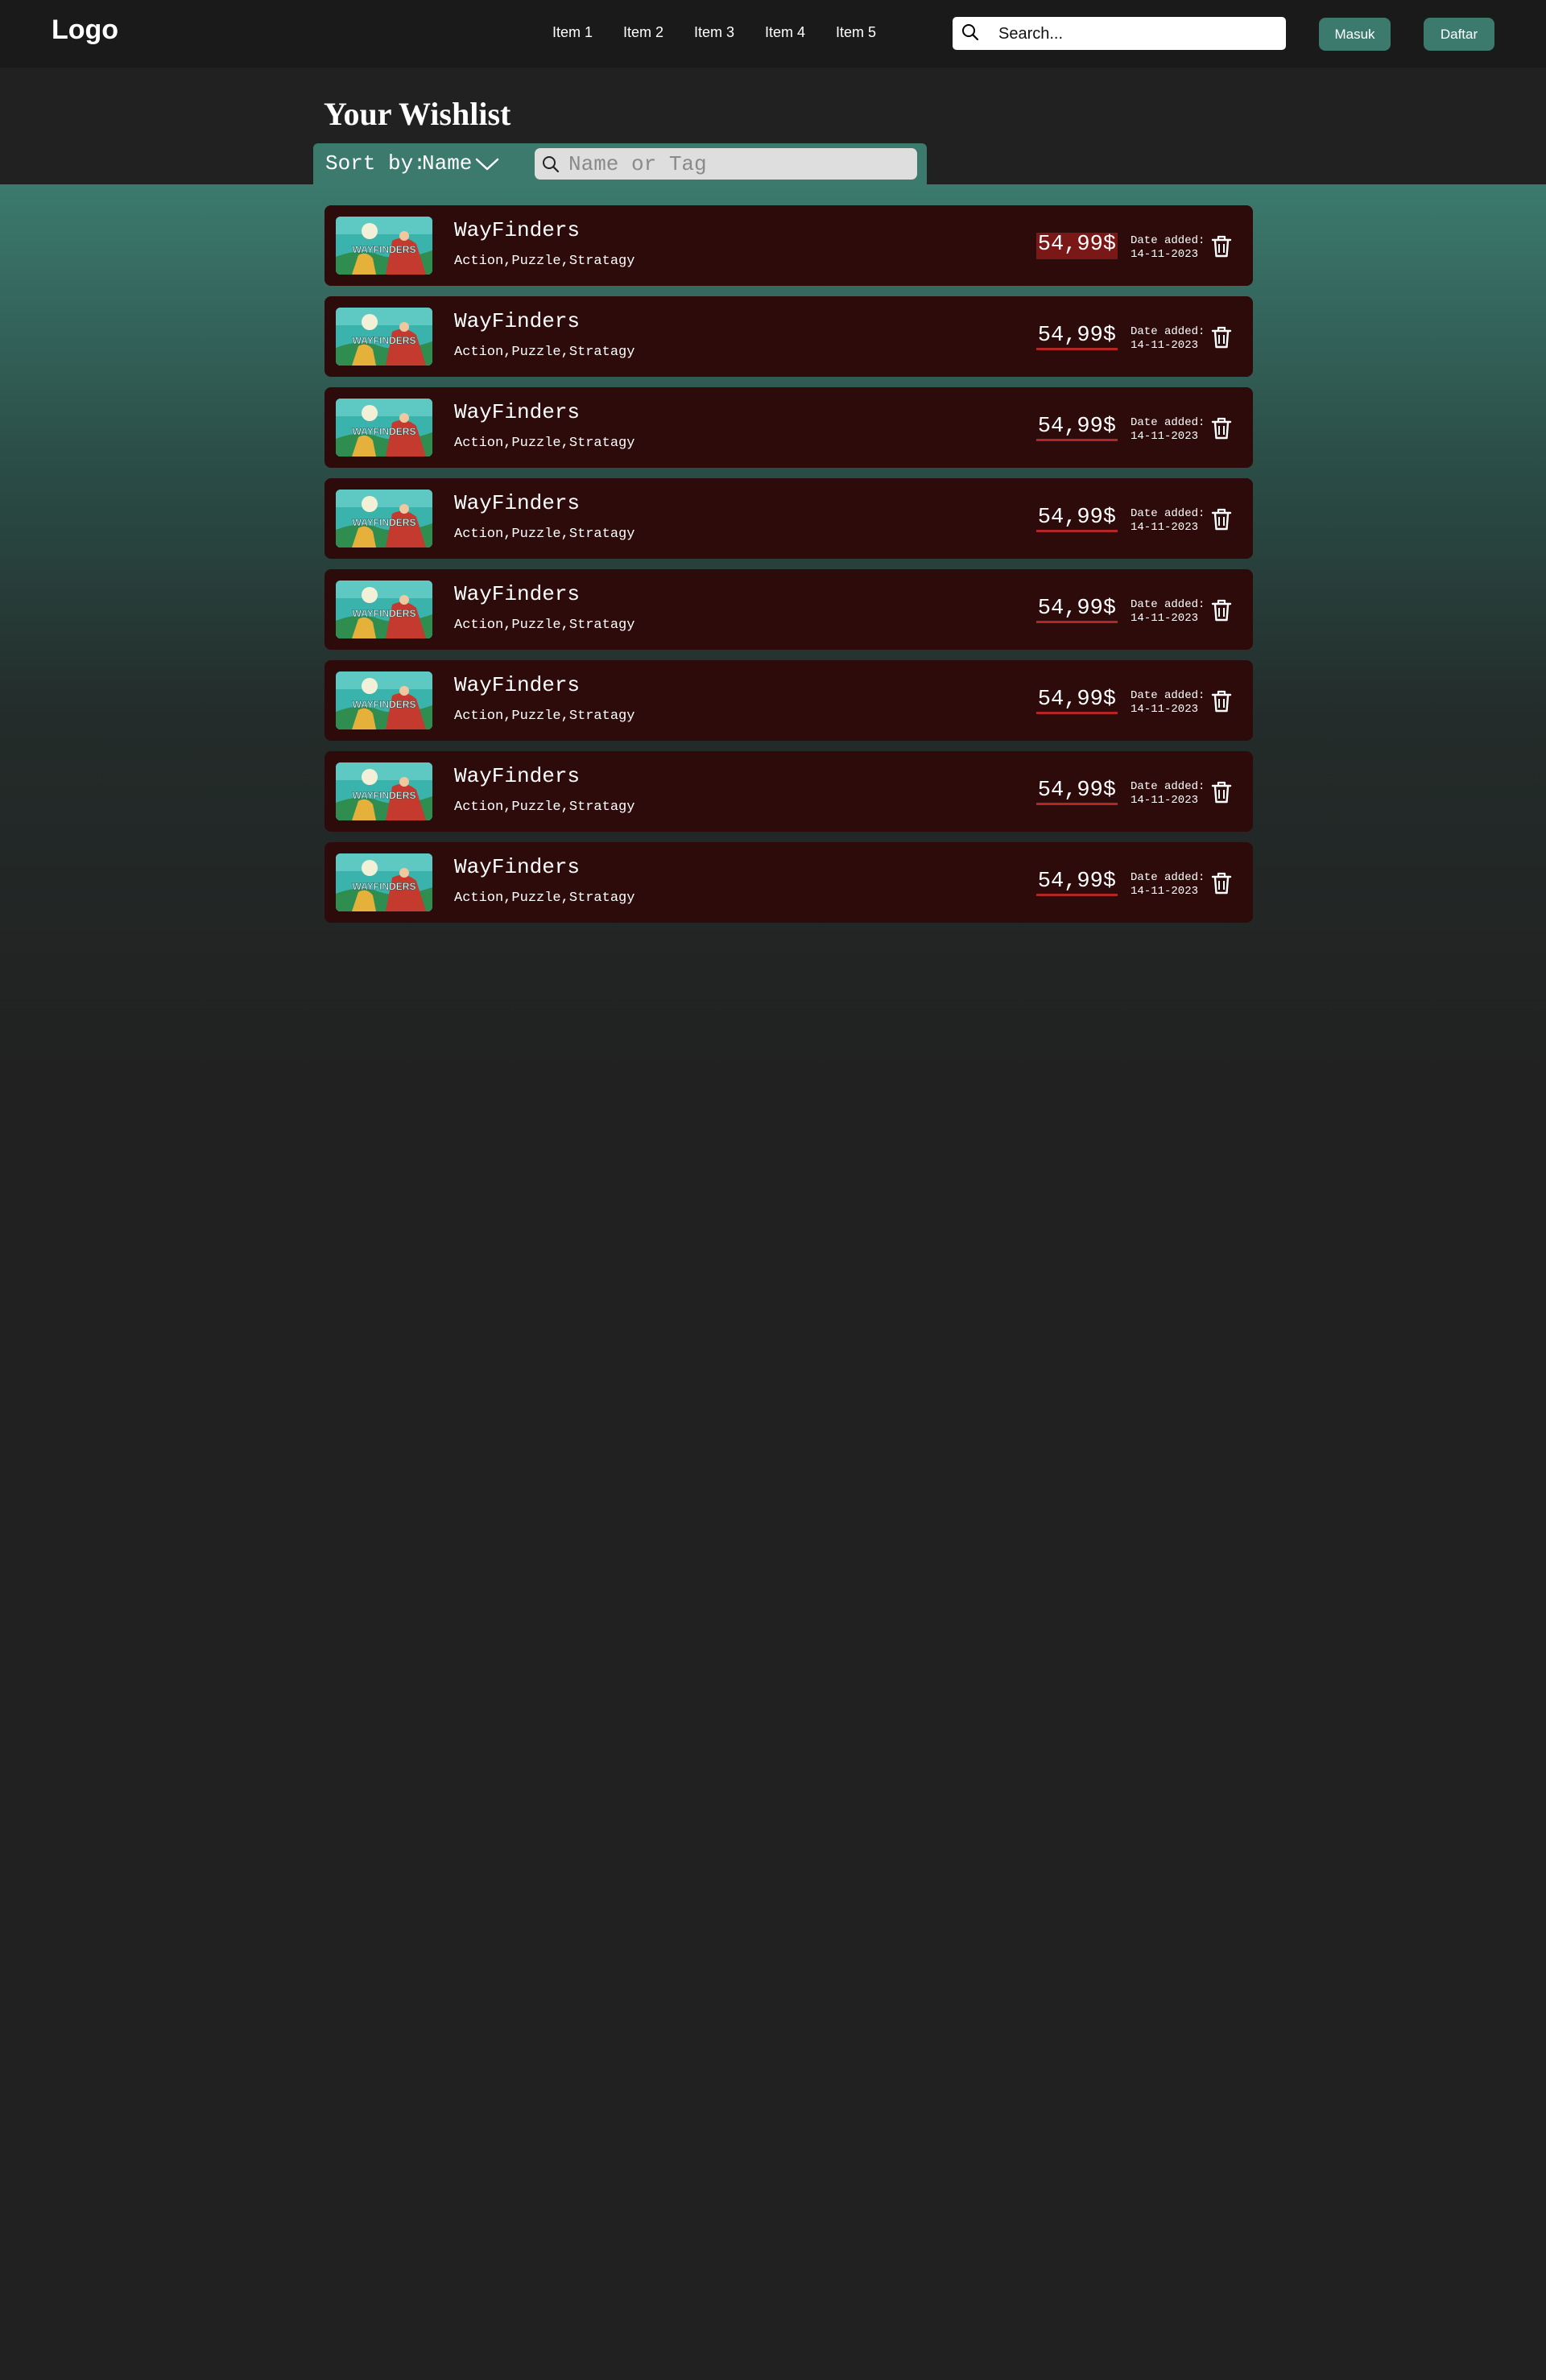 The width and height of the screenshot is (1546, 2380). Describe the element at coordinates (785, 32) in the screenshot. I see `nav-item-4: Item 4` at that location.